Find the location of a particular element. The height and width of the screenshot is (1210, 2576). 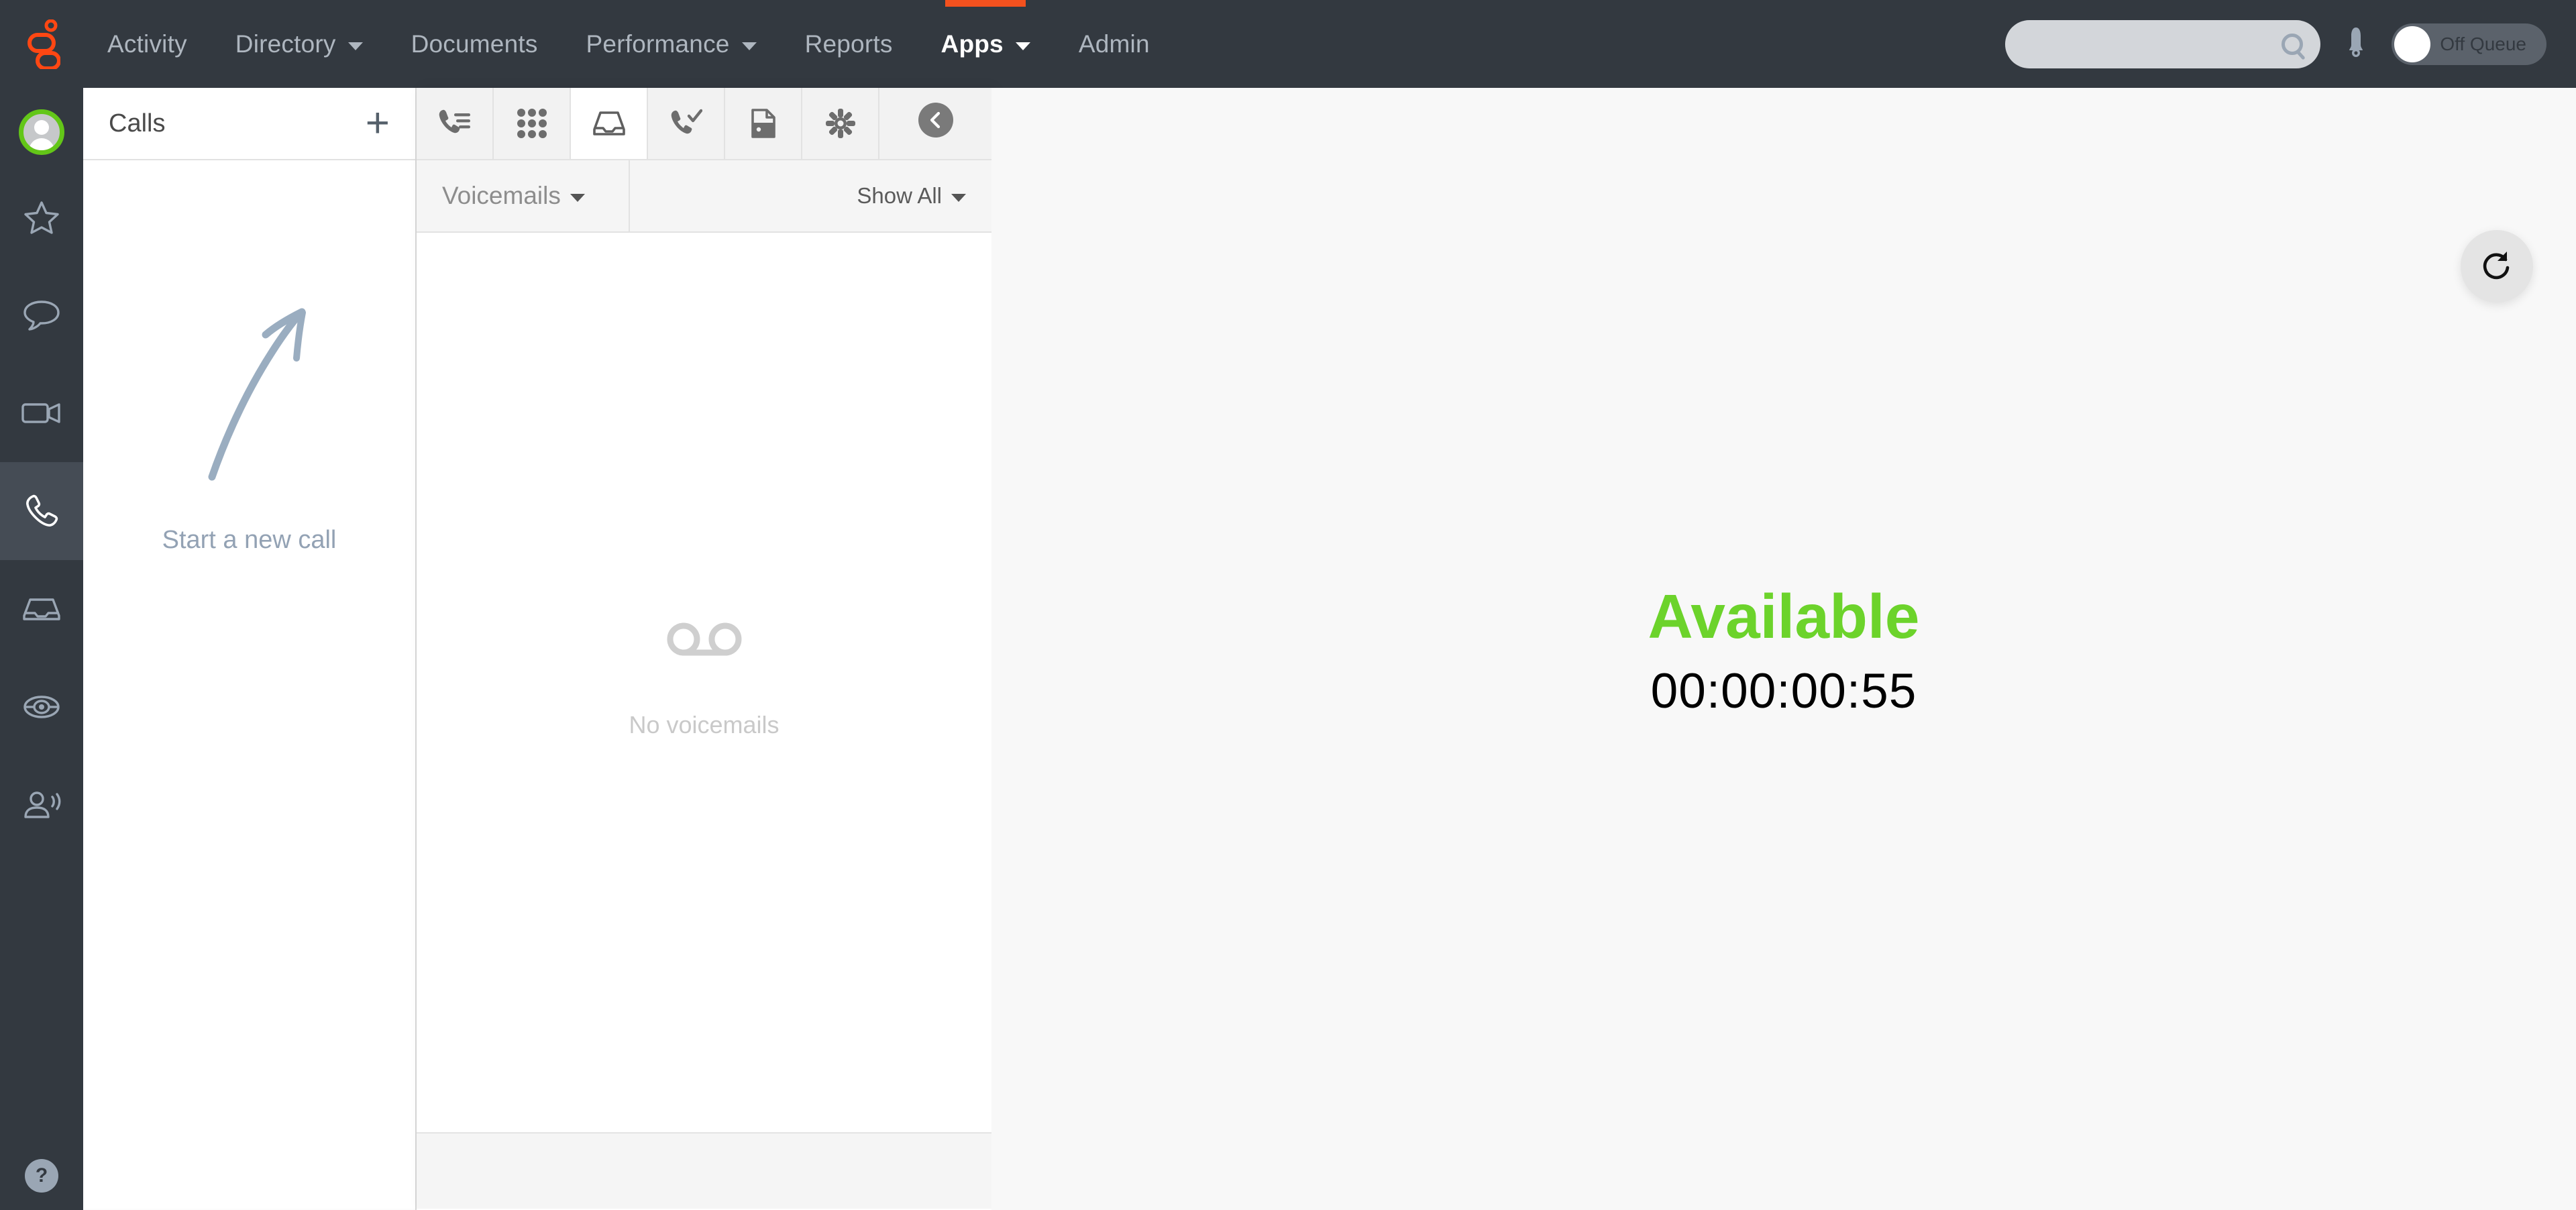

help-button: ? is located at coordinates (41, 1176).